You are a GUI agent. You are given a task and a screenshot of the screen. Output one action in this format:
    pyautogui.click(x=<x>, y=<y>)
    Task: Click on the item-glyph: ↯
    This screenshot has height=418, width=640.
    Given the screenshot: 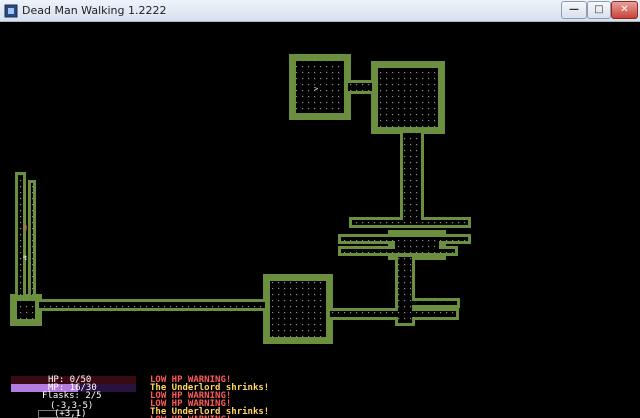 What is the action you would take?
    pyautogui.click(x=25, y=258)
    